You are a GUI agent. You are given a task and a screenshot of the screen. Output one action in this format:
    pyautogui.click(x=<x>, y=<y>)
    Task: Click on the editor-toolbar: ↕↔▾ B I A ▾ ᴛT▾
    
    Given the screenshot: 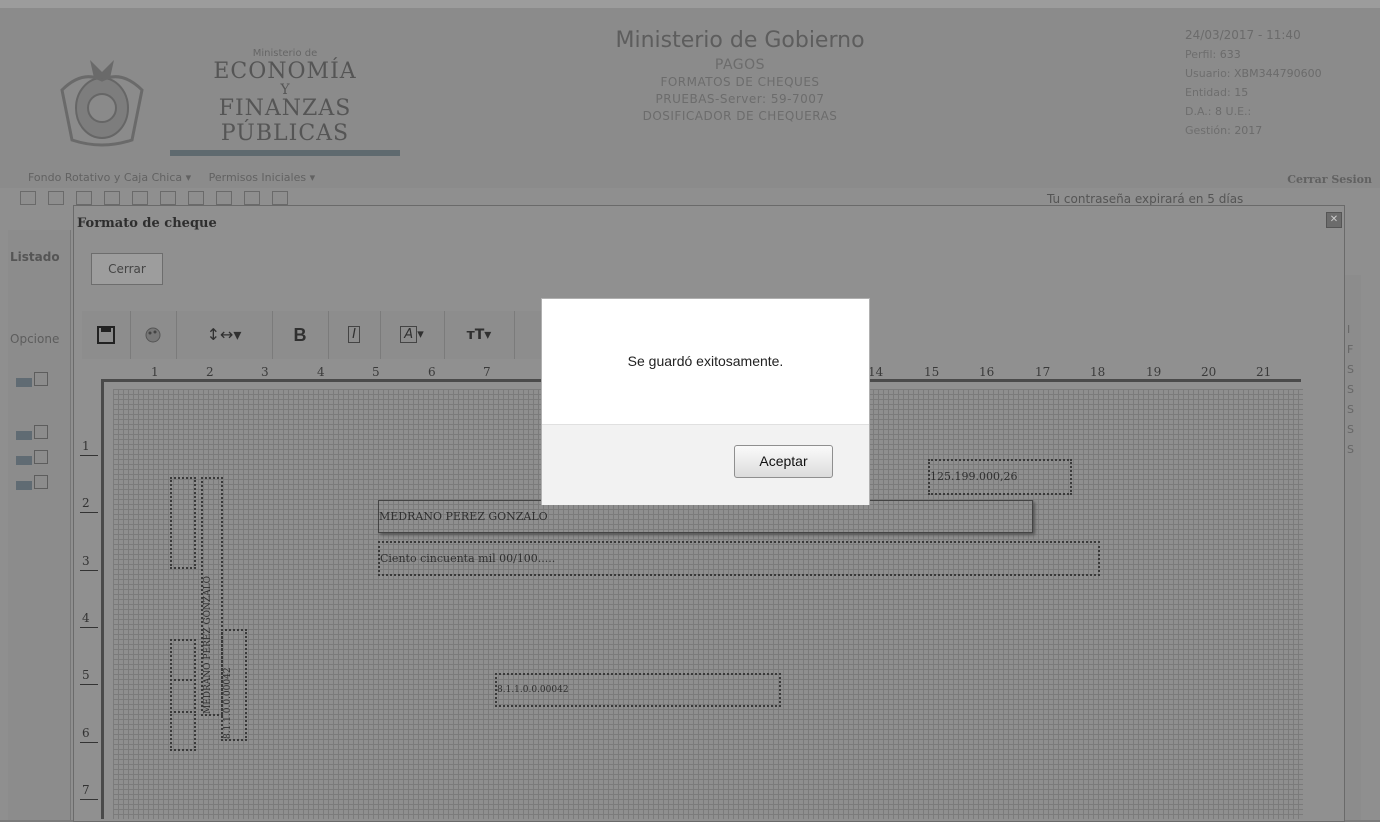 What is the action you would take?
    pyautogui.click(x=317, y=335)
    